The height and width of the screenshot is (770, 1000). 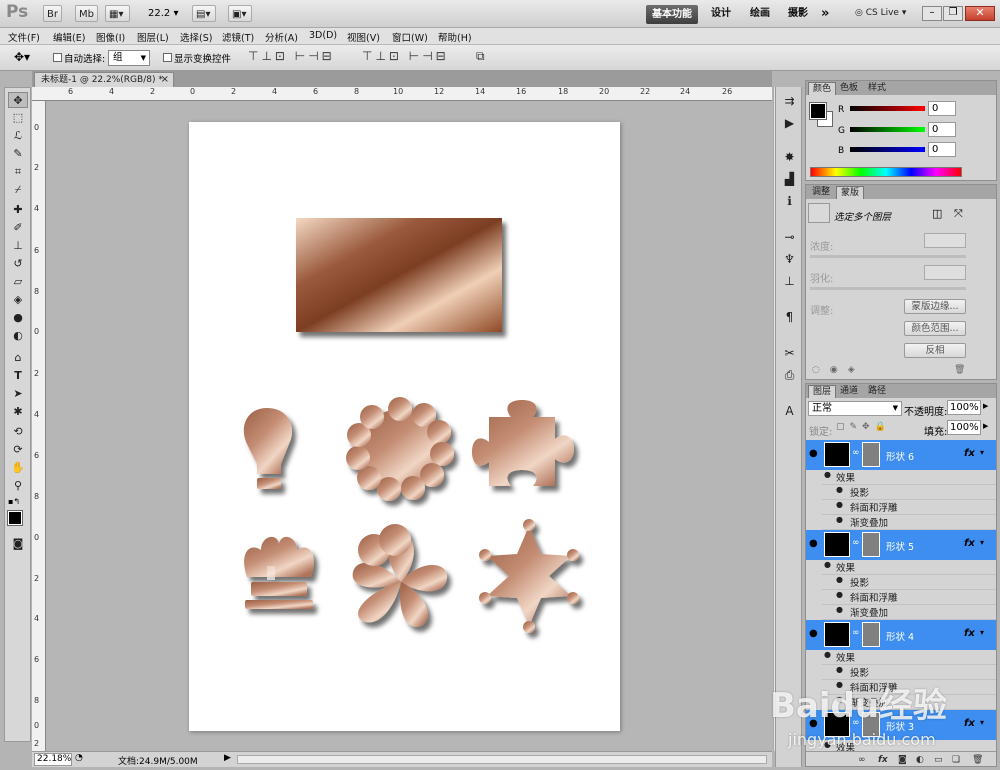 I want to click on auto-select-dropdown: 组 ▼, so click(x=129, y=58).